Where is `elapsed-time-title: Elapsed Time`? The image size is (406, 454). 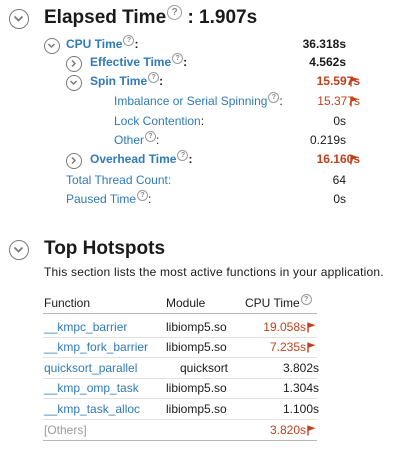
elapsed-time-title: Elapsed Time is located at coordinates (105, 17).